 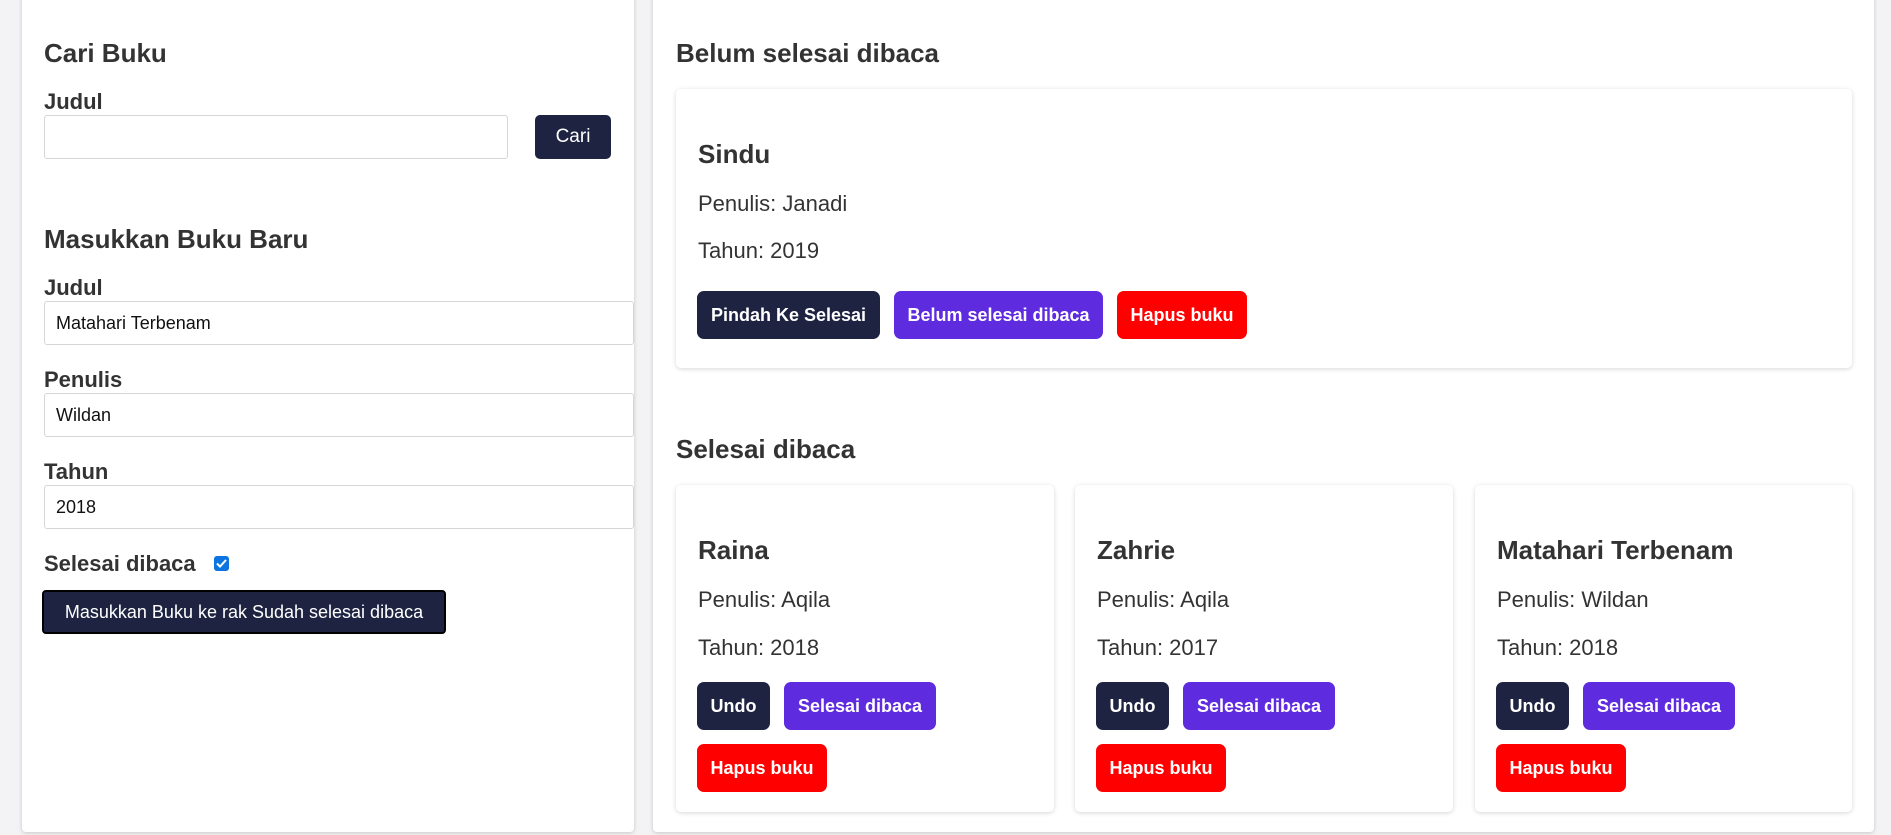 What do you see at coordinates (998, 315) in the screenshot?
I see `status-button: Belum selesai dibaca` at bounding box center [998, 315].